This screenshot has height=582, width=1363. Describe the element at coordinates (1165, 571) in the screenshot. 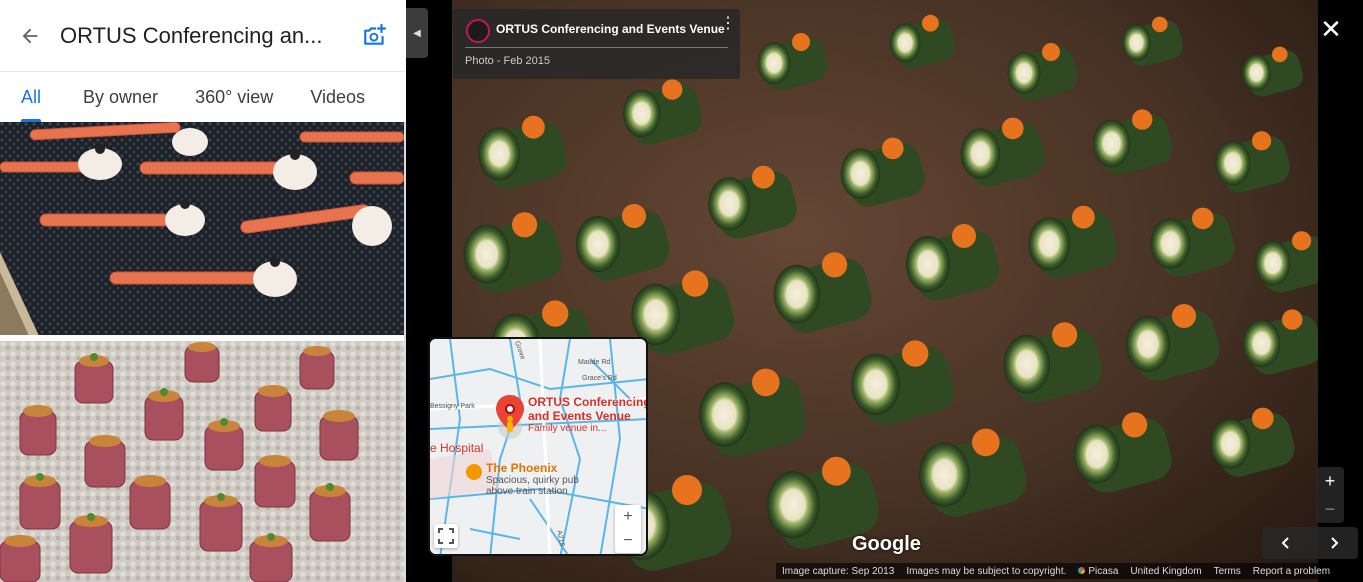

I see `region-link: United Kingdom` at that location.